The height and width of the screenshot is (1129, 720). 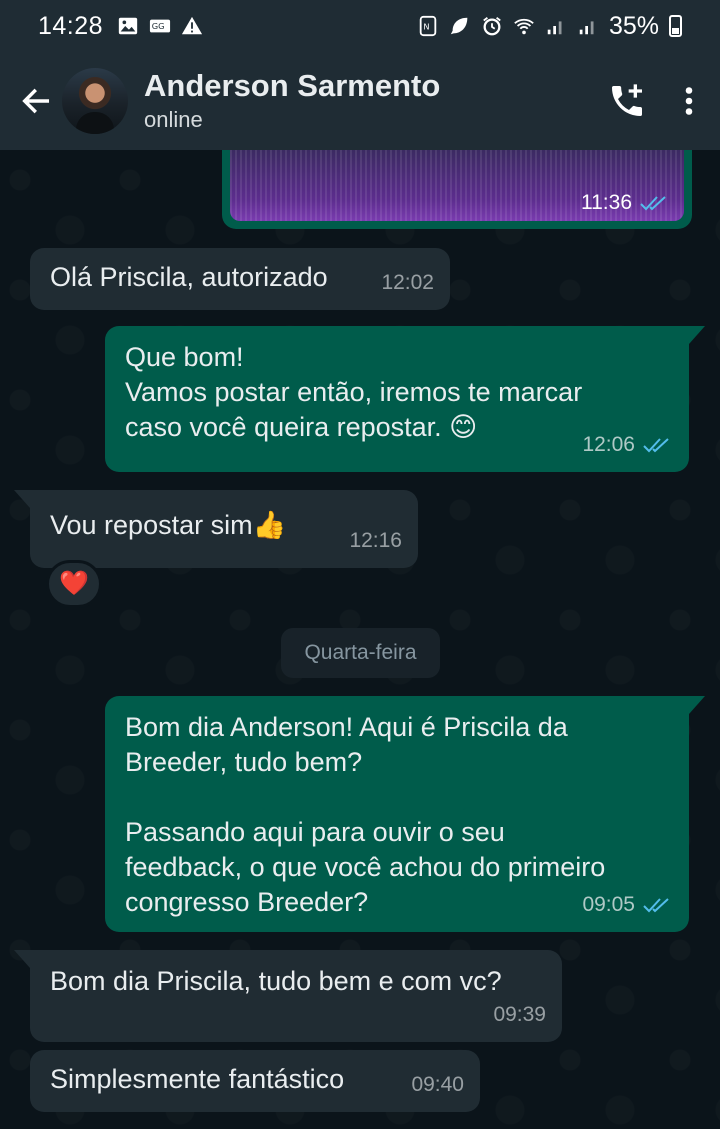 What do you see at coordinates (606, 202) in the screenshot?
I see `message-time: 11:36` at bounding box center [606, 202].